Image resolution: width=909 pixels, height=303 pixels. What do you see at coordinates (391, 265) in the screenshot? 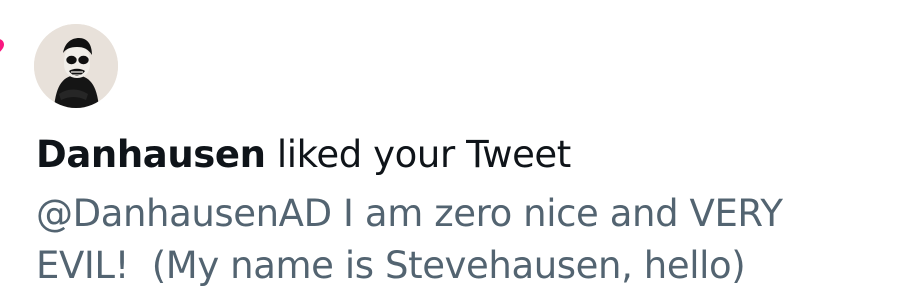
I see `tweet-line-2: EVIL! (My name is Stevehausen, hello)` at bounding box center [391, 265].